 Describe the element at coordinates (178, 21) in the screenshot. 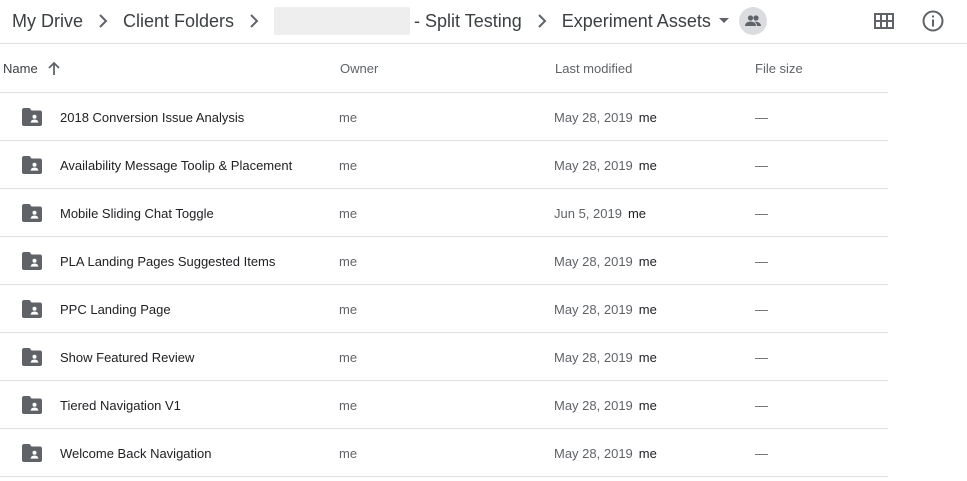

I see `breadcrumb-client-folders: Client Folders` at that location.